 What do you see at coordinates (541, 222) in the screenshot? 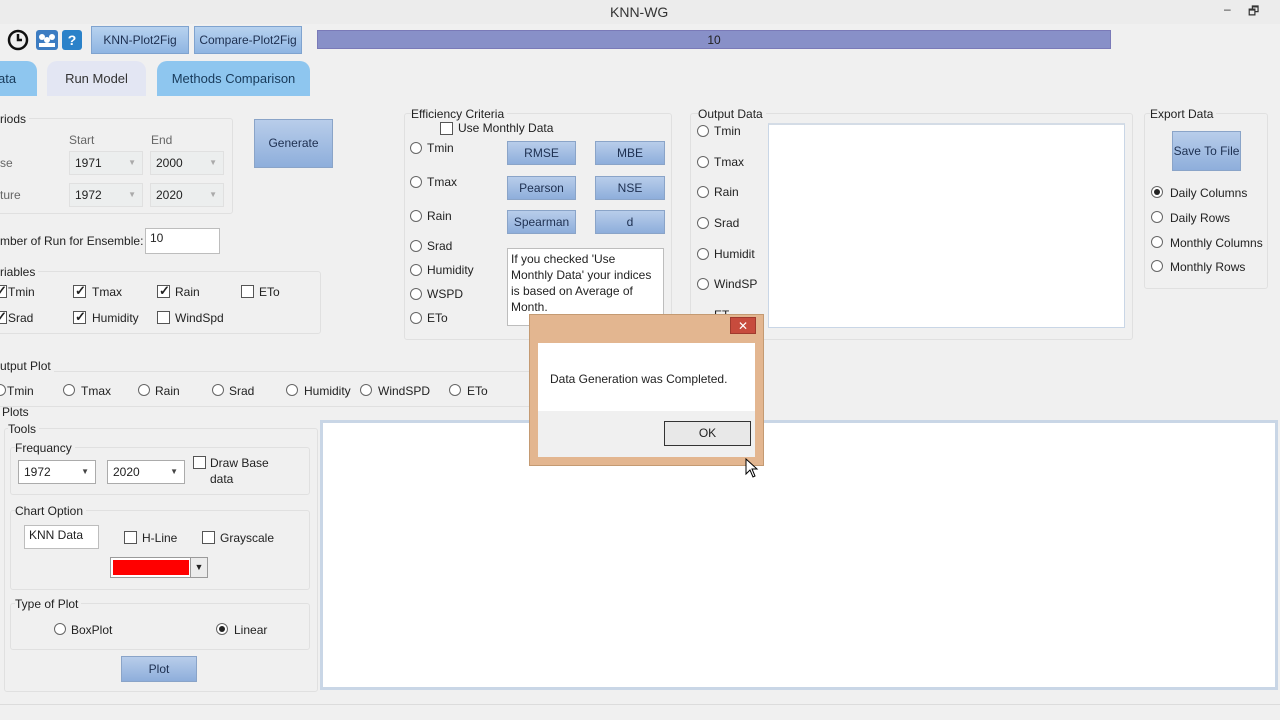
I see `spearman-button: Spearman` at bounding box center [541, 222].